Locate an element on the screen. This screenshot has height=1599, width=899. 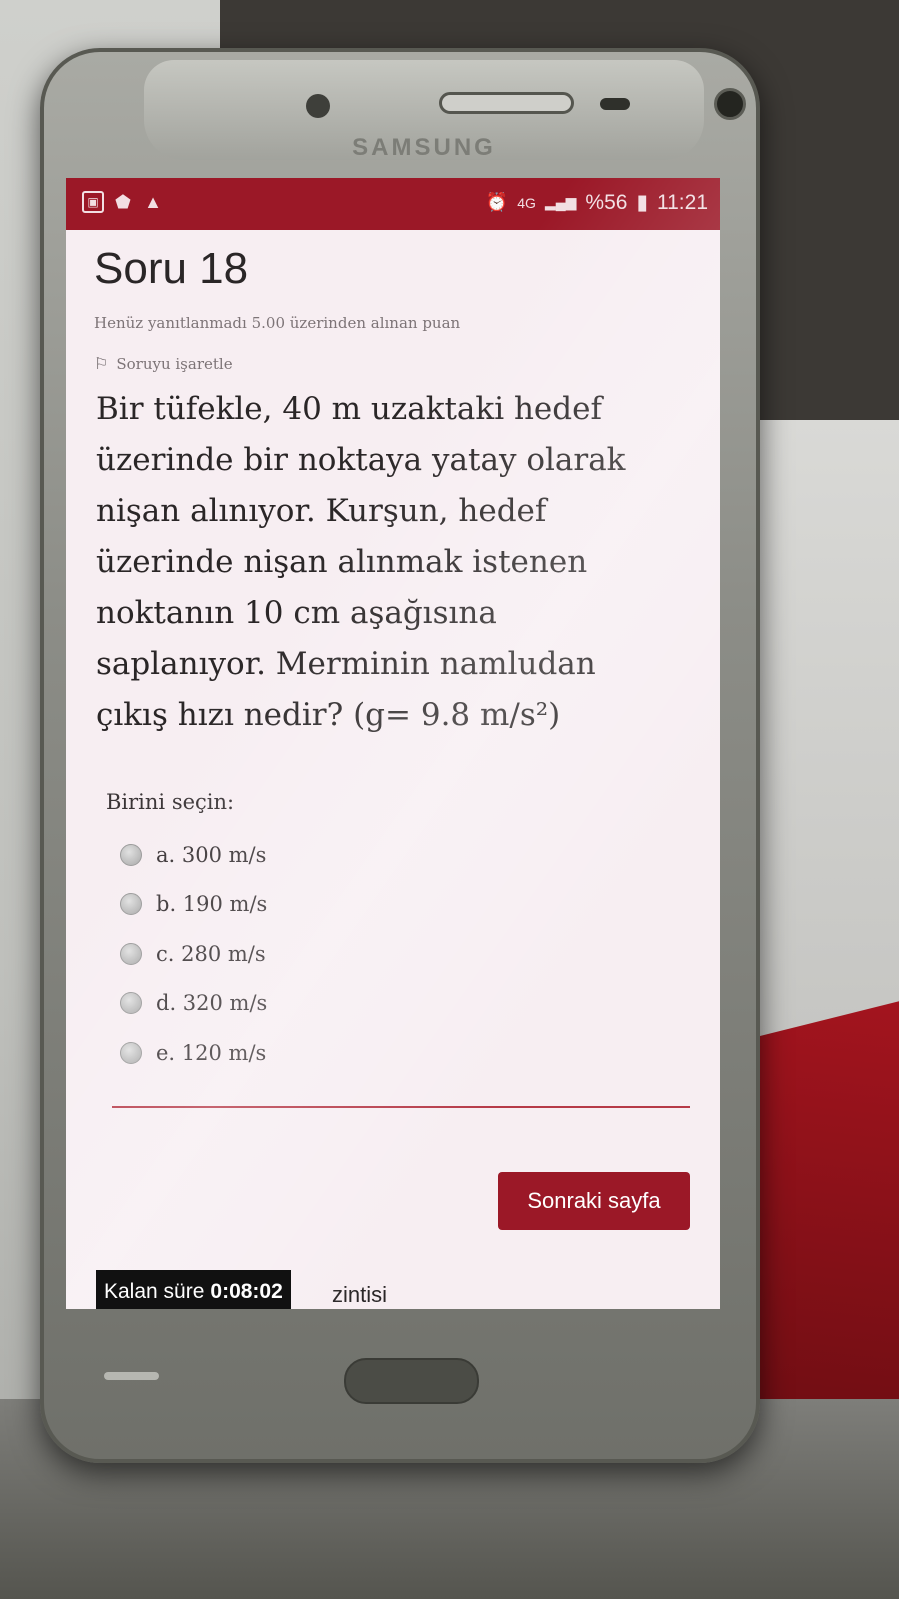
timer-value: 0:08:02 is located at coordinates (246, 1291).